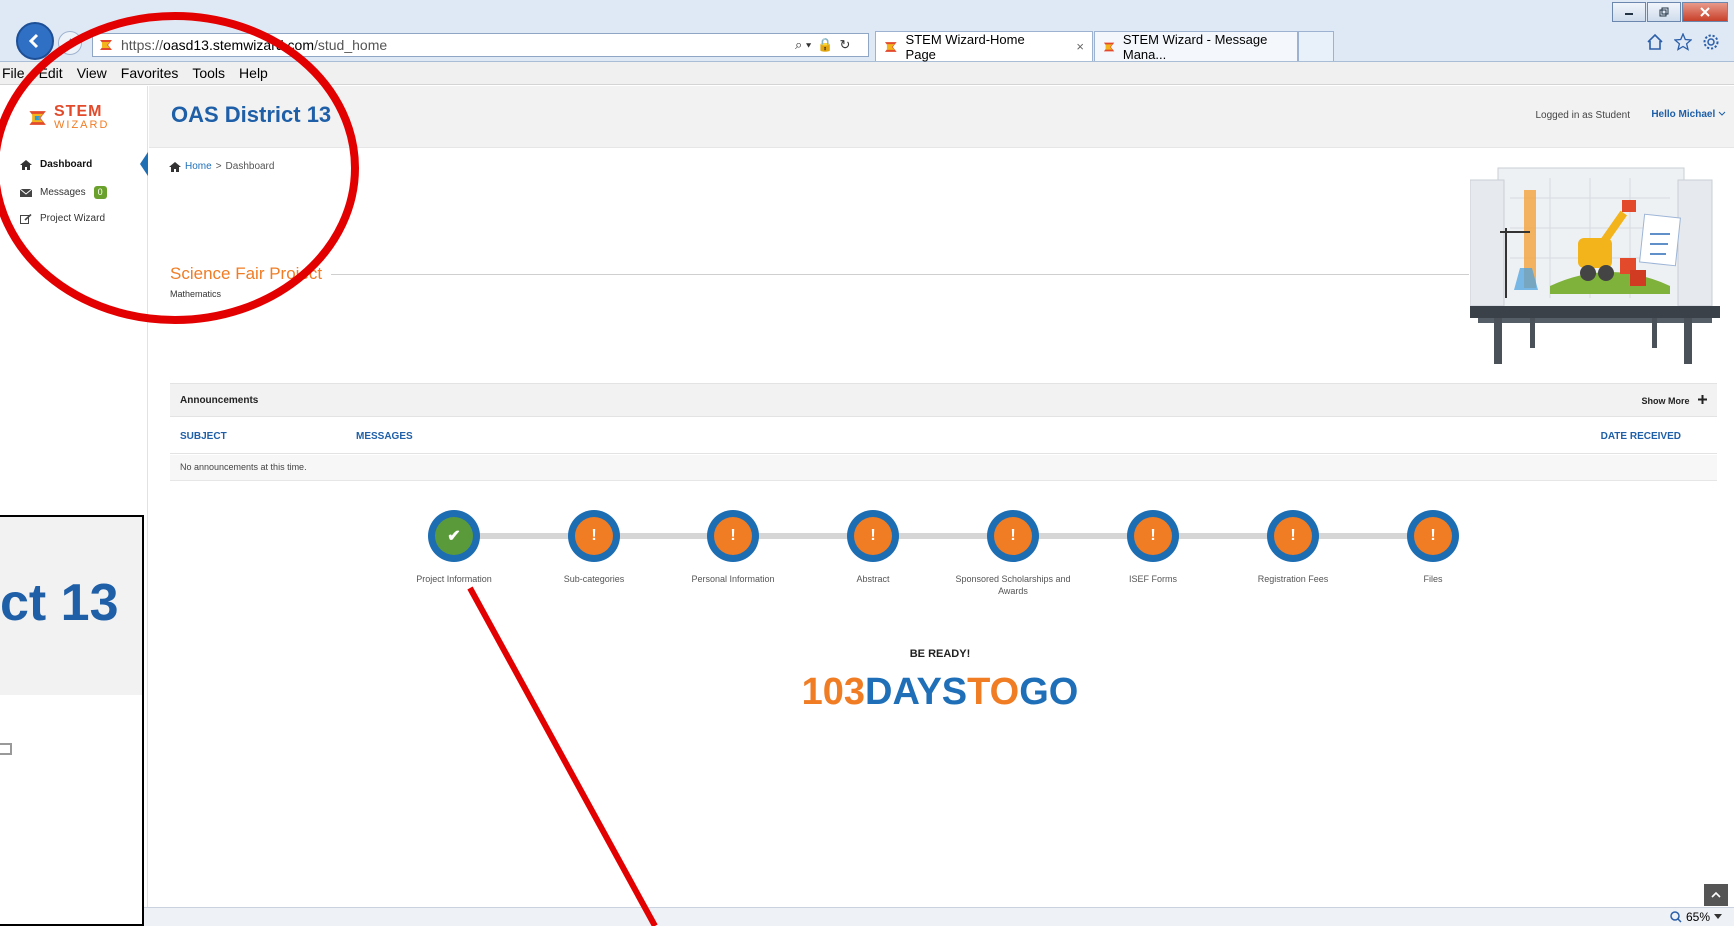 This screenshot has height=926, width=1734. Describe the element at coordinates (1595, 265) in the screenshot. I see `science-lab-illustration` at that location.